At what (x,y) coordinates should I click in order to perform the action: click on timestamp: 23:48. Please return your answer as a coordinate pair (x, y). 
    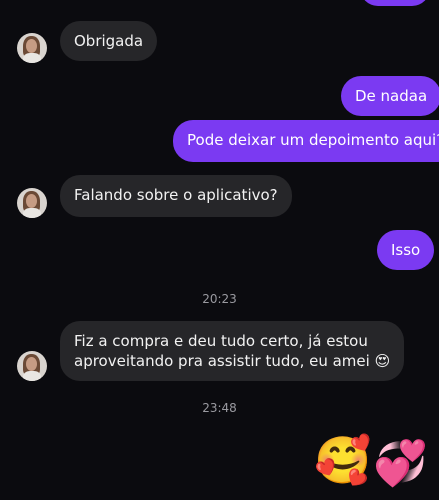
    Looking at the image, I should click on (219, 408).